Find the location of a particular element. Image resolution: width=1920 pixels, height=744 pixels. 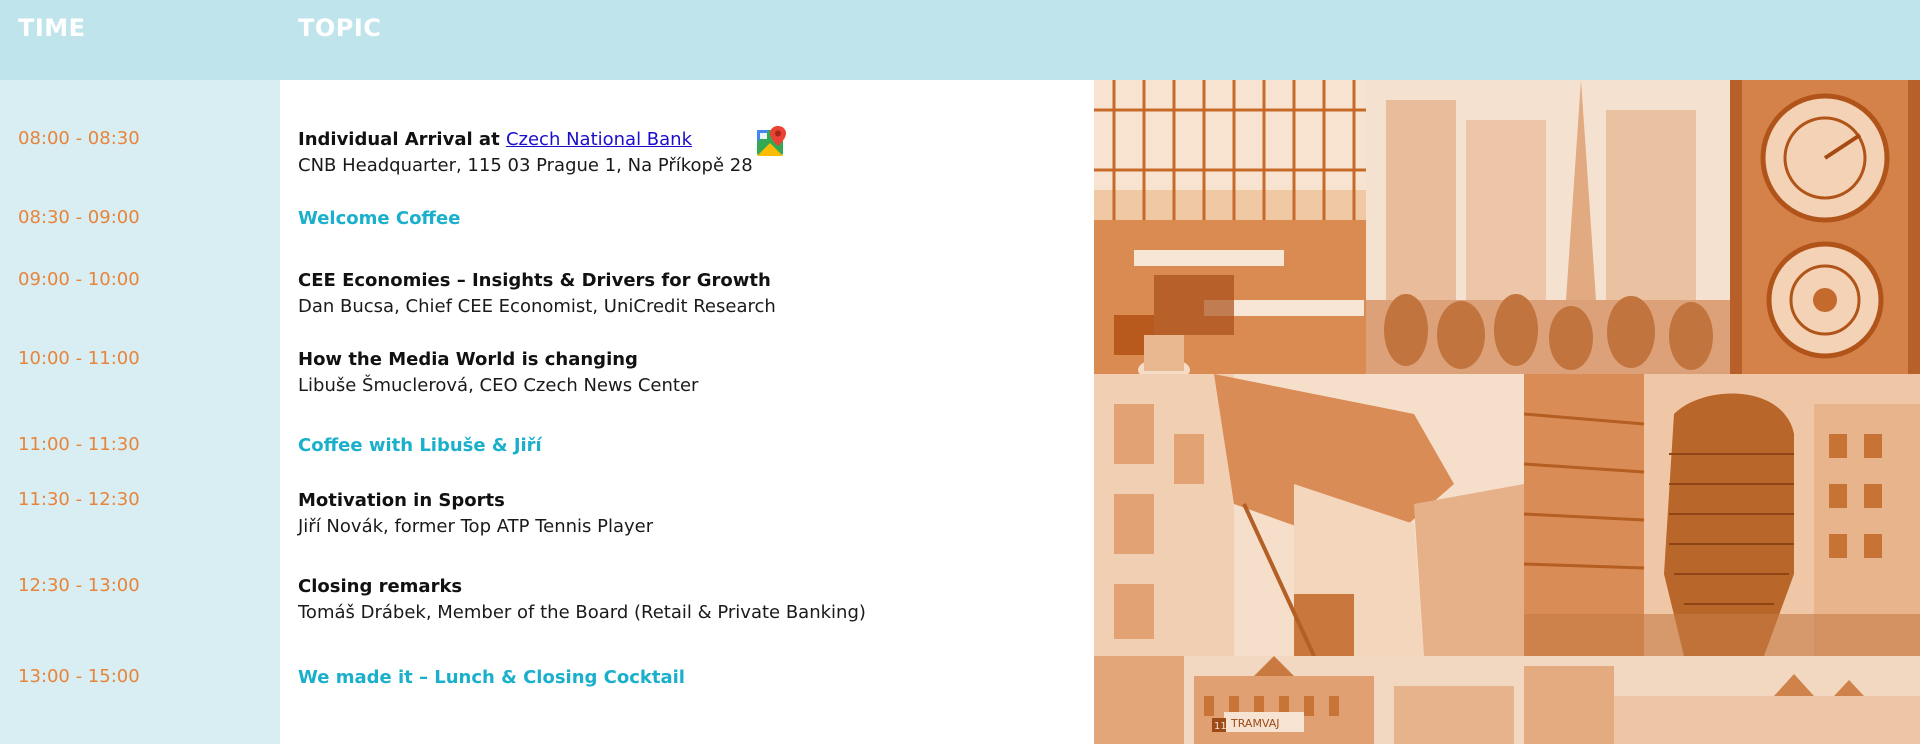

agenda-time-welcome-coffee: 08:30 - 09:00 is located at coordinates (79, 217).